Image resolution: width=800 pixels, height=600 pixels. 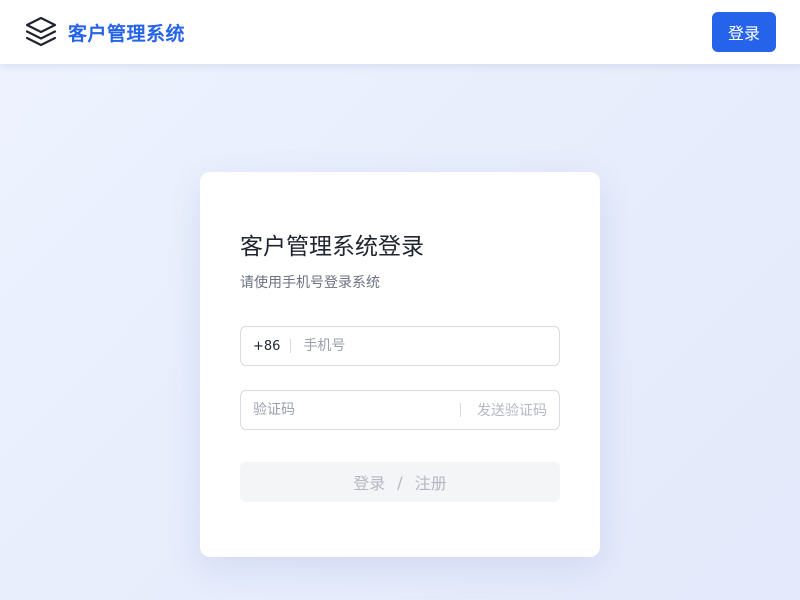 What do you see at coordinates (369, 483) in the screenshot?
I see `login-label: 登录` at bounding box center [369, 483].